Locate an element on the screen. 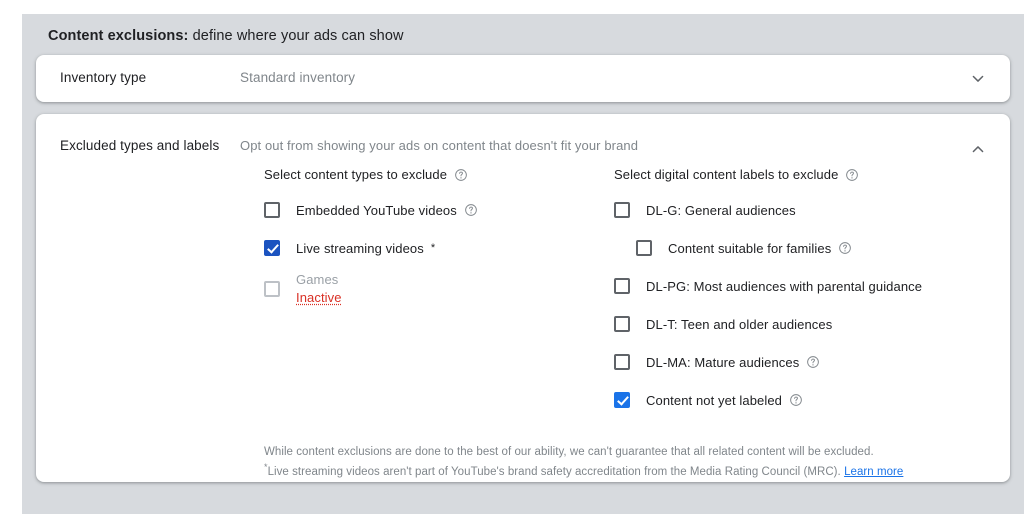  checkbox-label-text-dl-g: DL-G: General audiences is located at coordinates (721, 210).